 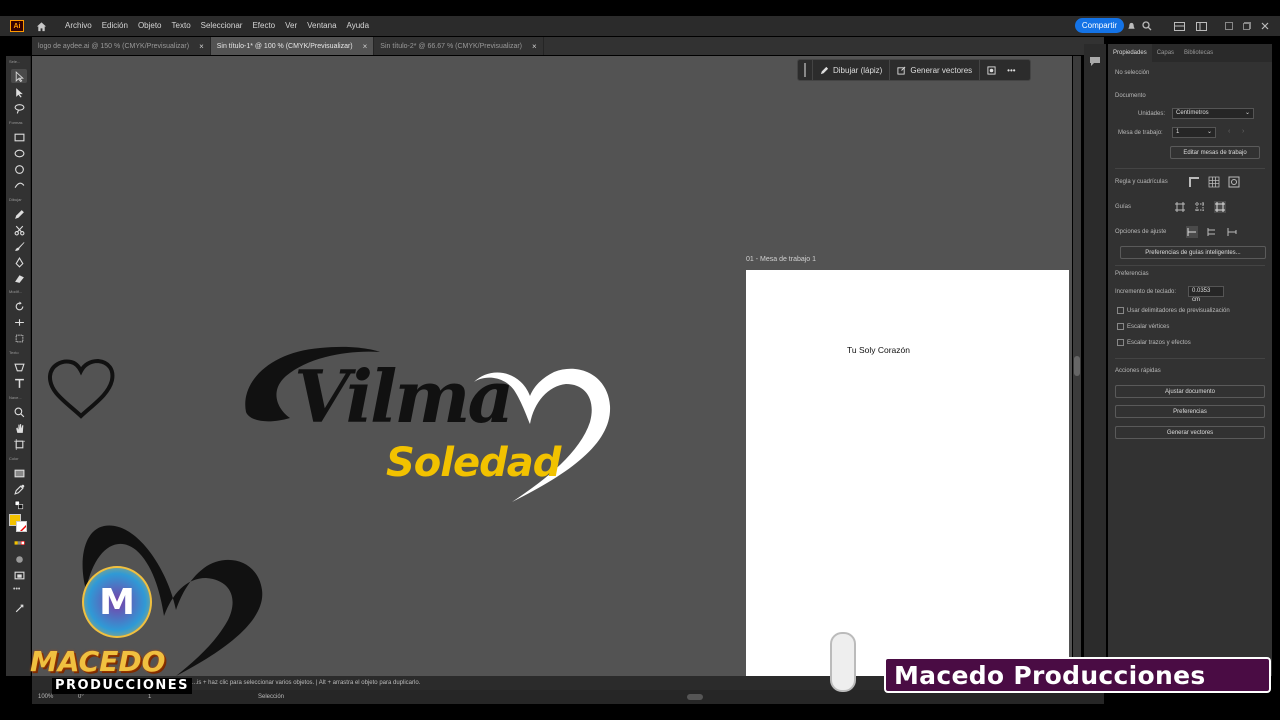 I want to click on panel-tab: Bibliotecas, so click(x=1198, y=53).